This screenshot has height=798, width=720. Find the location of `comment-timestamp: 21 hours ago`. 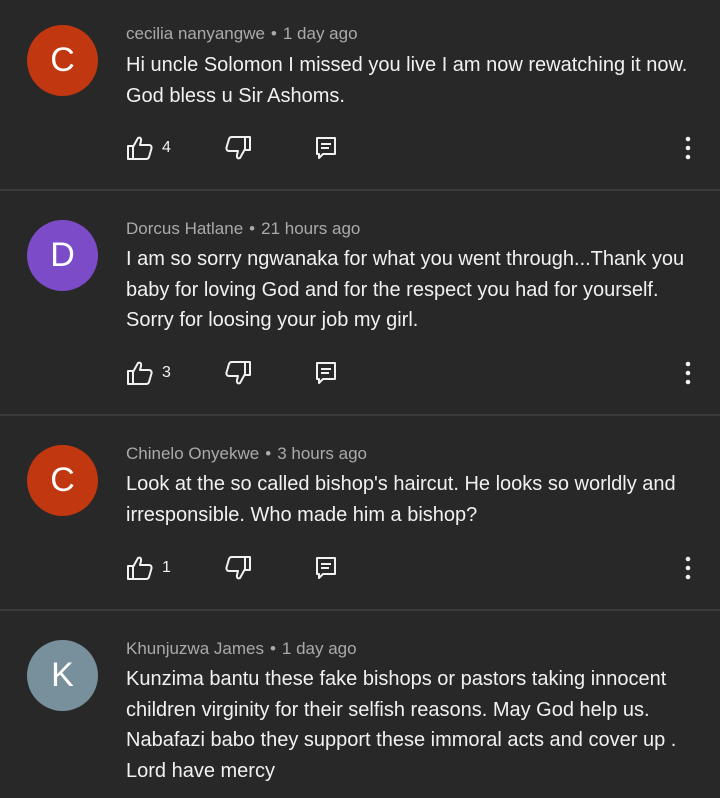

comment-timestamp: 21 hours ago is located at coordinates (310, 228).